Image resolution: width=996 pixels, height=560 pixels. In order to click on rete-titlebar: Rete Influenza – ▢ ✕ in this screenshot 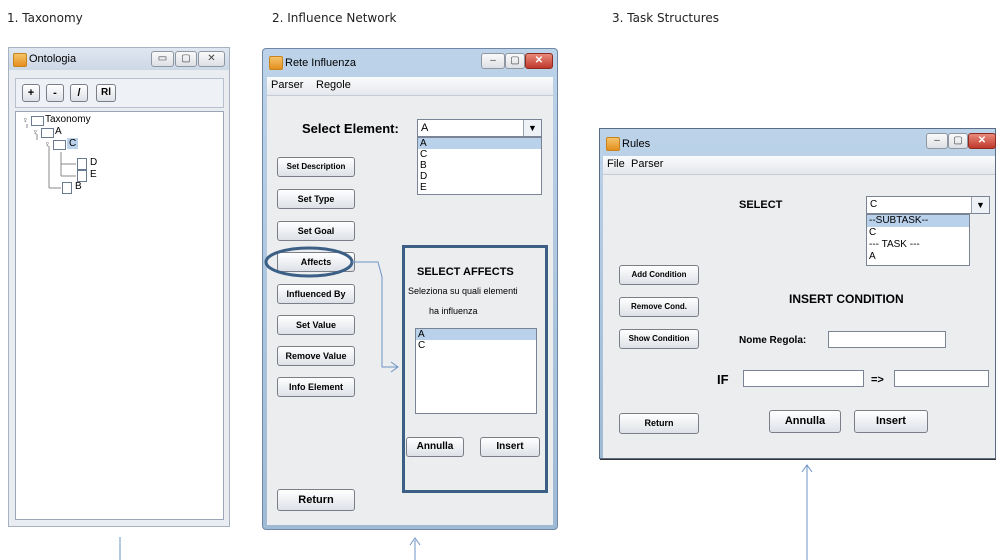, I will do `click(410, 62)`.